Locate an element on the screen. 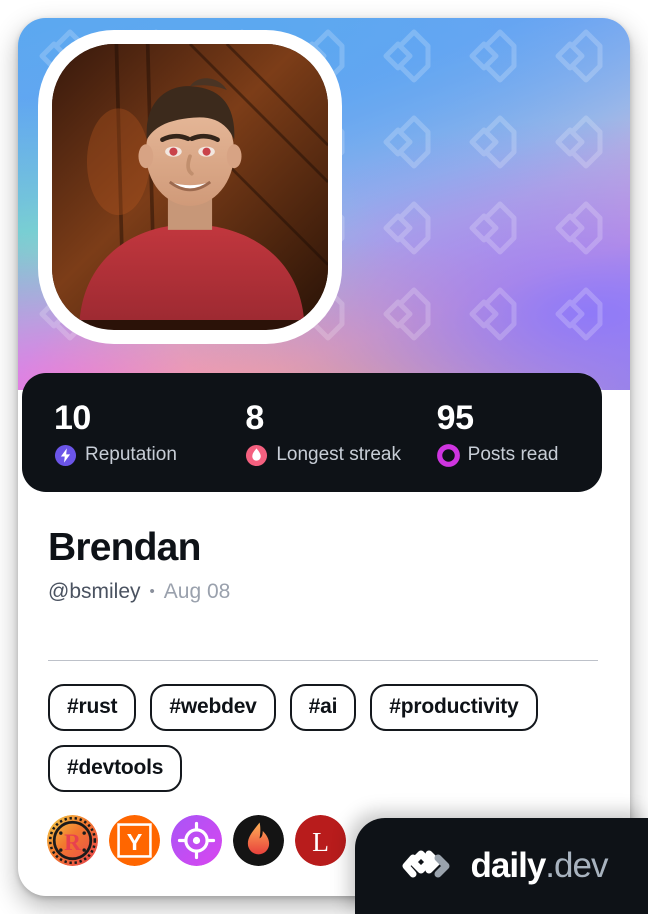  flame-icon is located at coordinates (258, 840).